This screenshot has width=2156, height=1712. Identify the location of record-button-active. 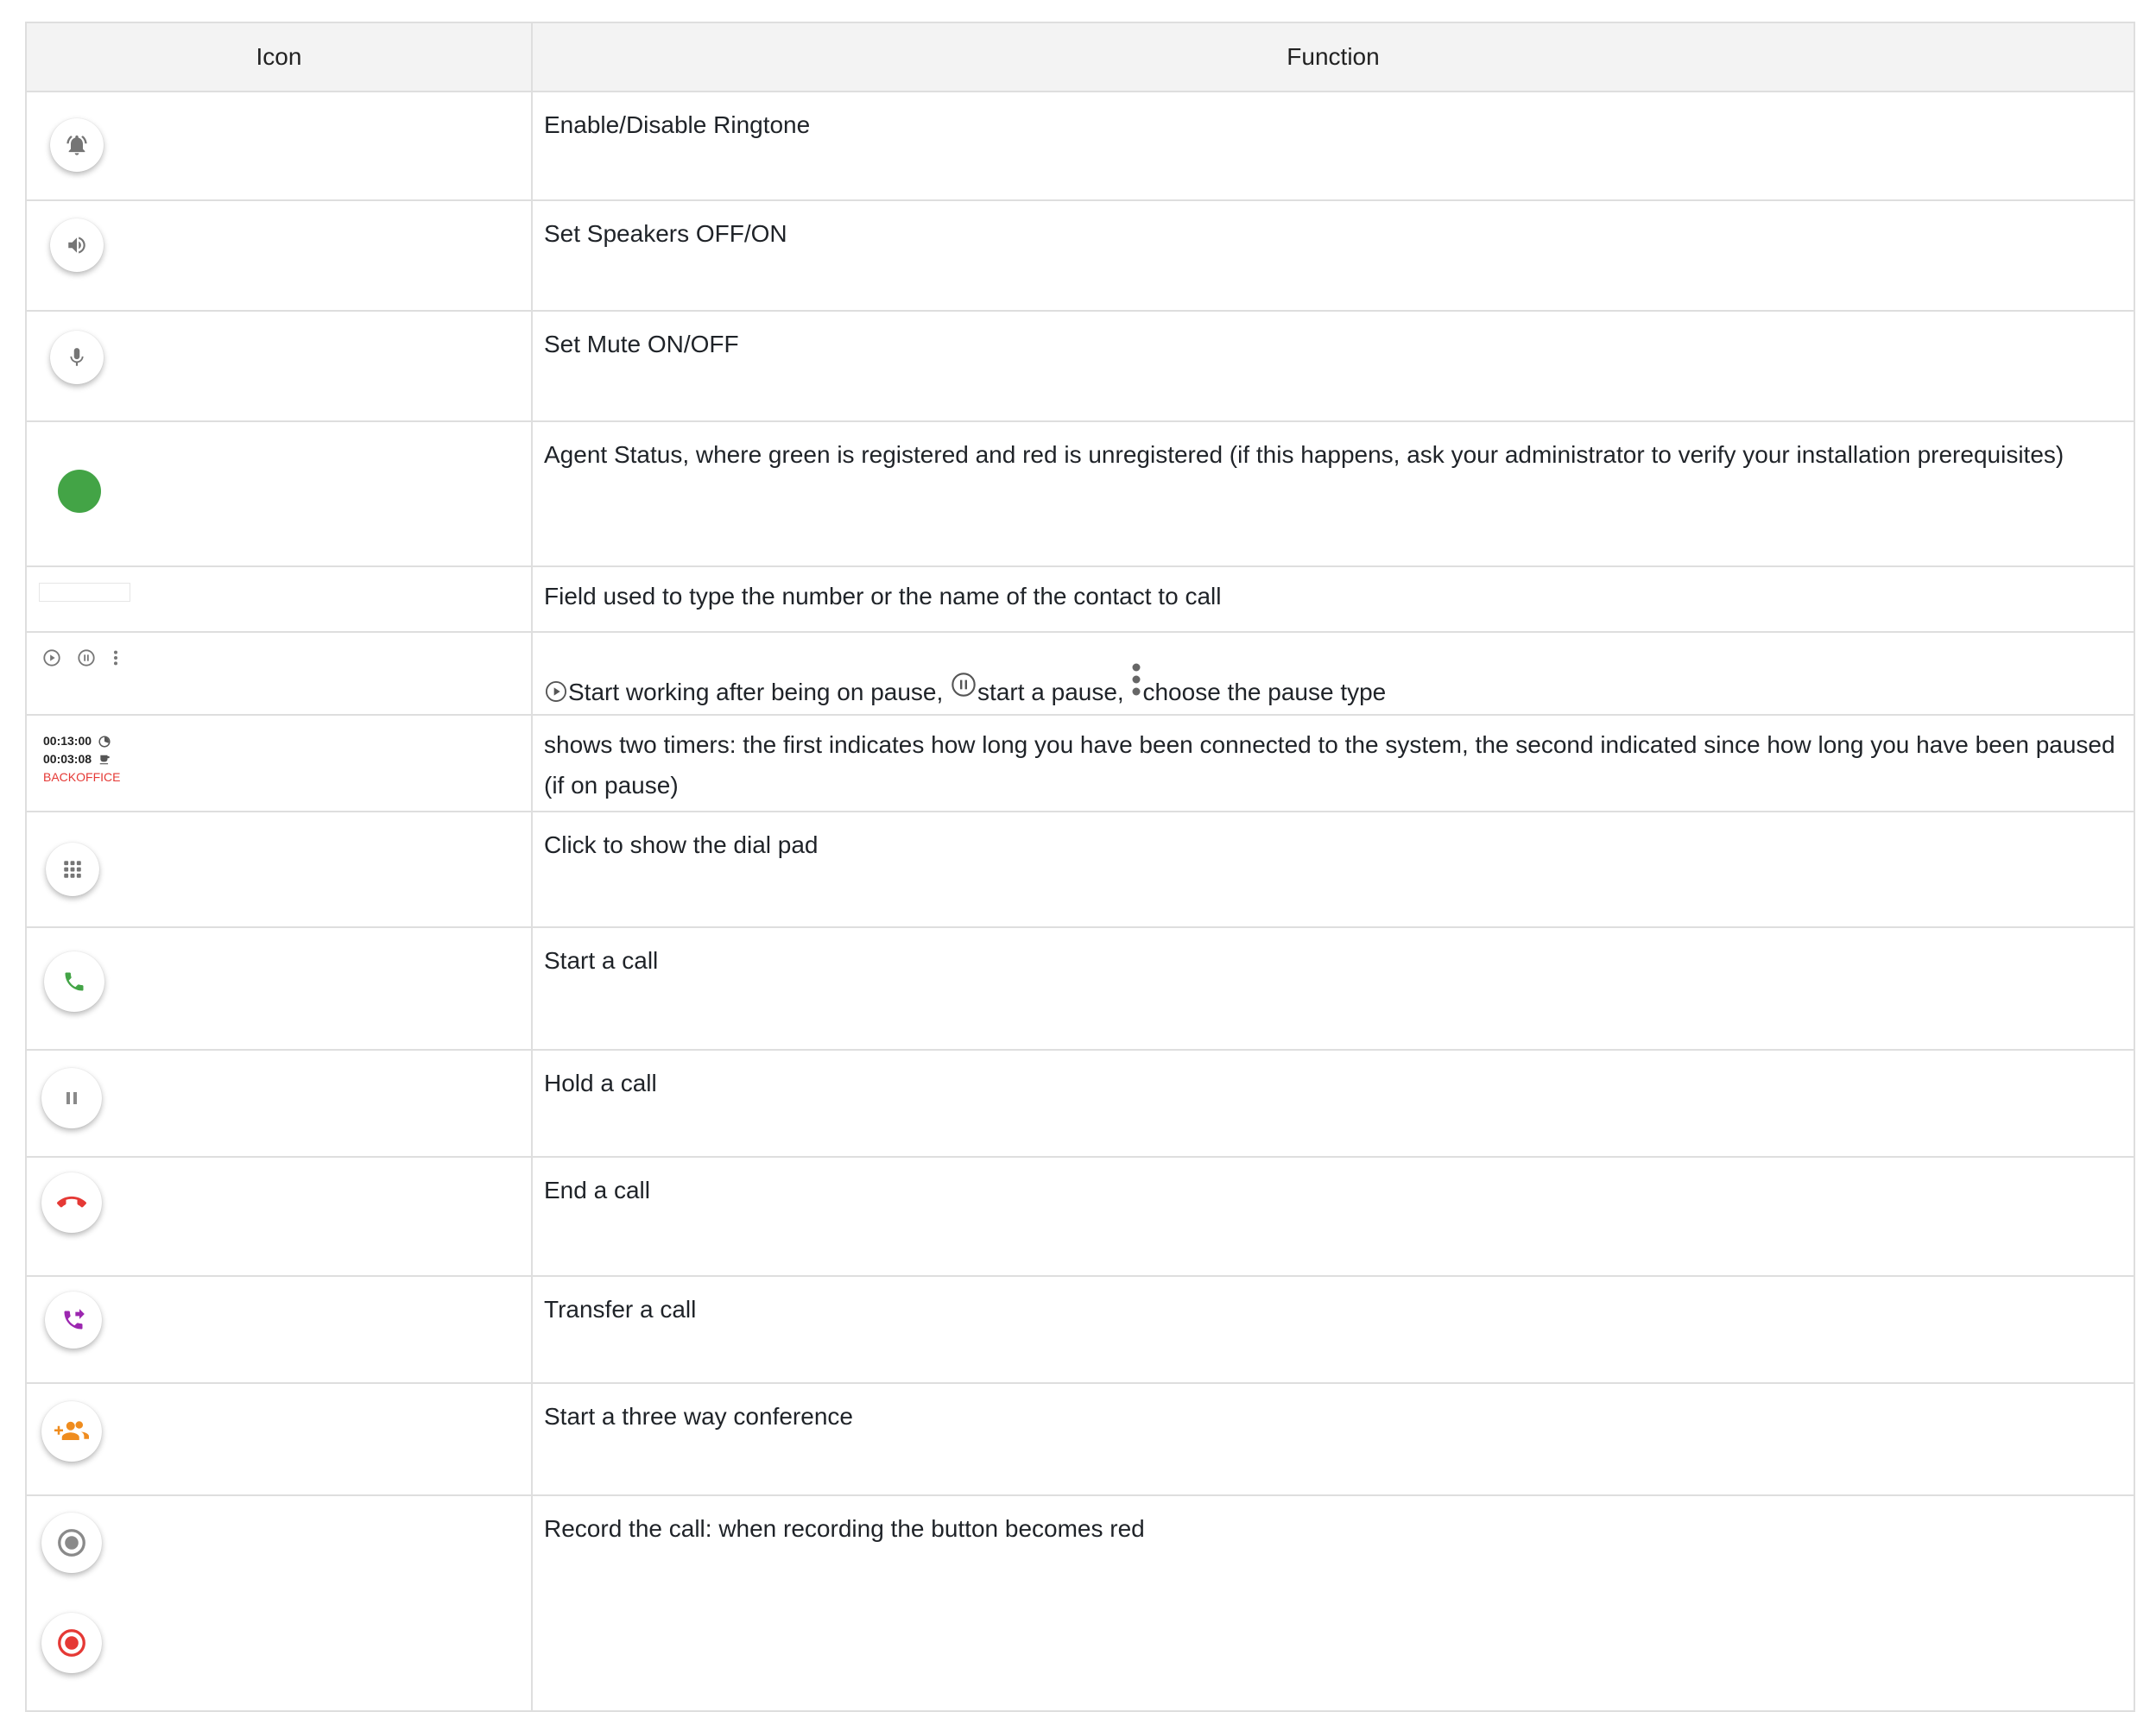
(71, 1643).